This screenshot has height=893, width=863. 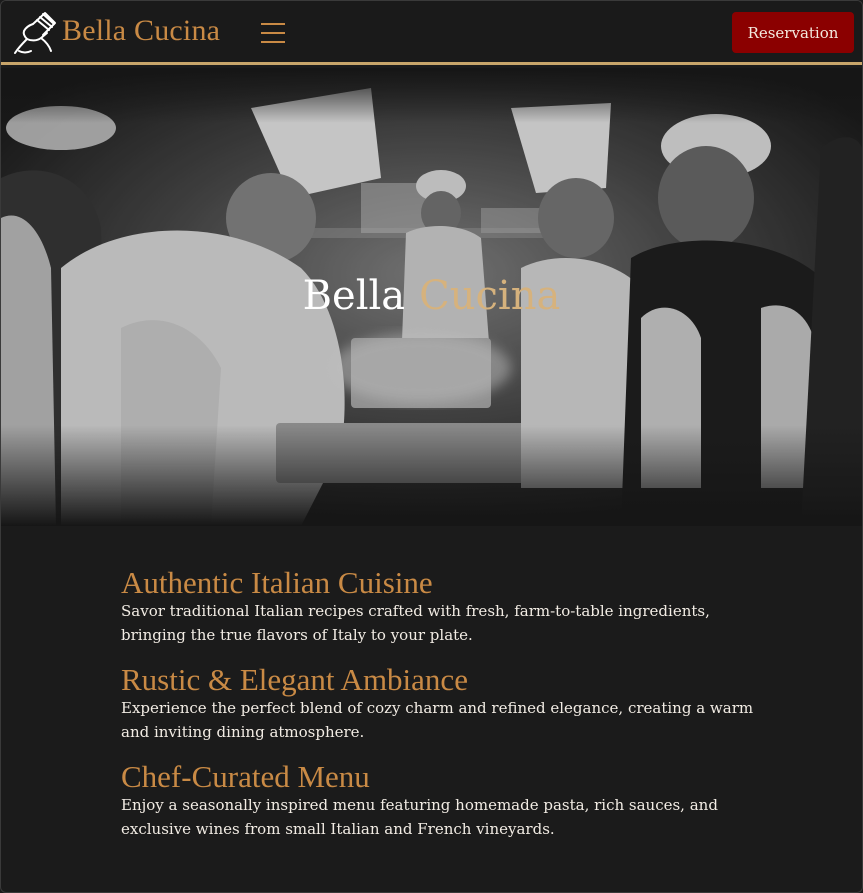 I want to click on brand-name: Bella Cucina, so click(x=141, y=31).